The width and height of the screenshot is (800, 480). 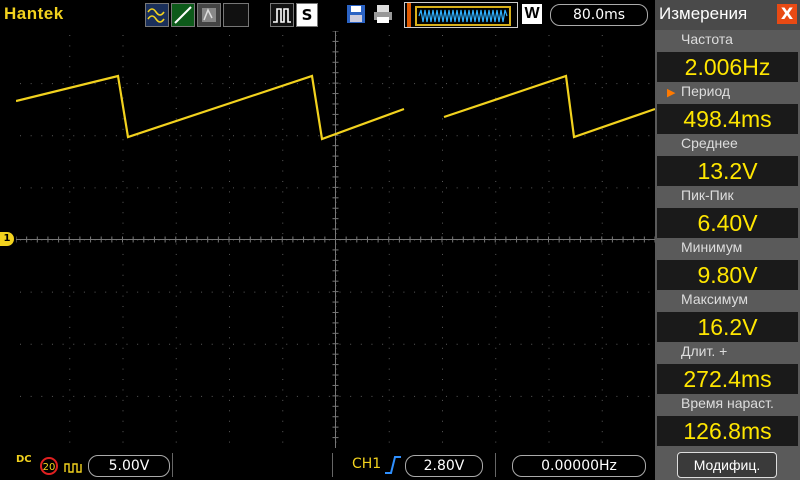 I want to click on run-stop-icon, so click(x=282, y=15).